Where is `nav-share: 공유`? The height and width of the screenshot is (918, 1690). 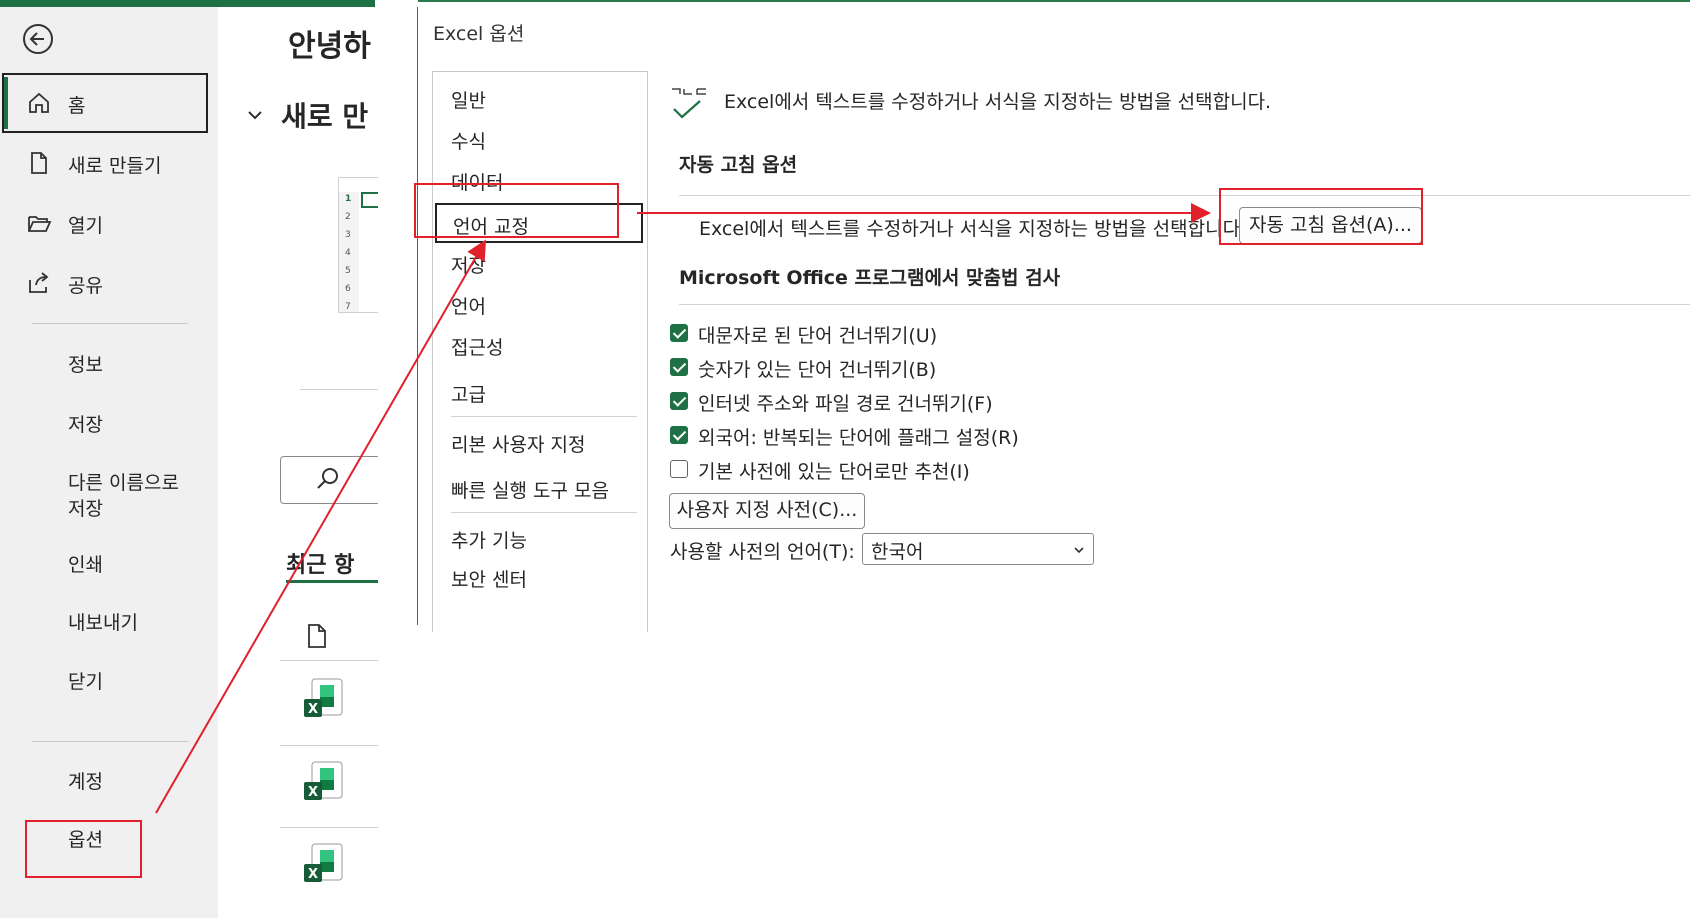 nav-share: 공유 is located at coordinates (109, 283).